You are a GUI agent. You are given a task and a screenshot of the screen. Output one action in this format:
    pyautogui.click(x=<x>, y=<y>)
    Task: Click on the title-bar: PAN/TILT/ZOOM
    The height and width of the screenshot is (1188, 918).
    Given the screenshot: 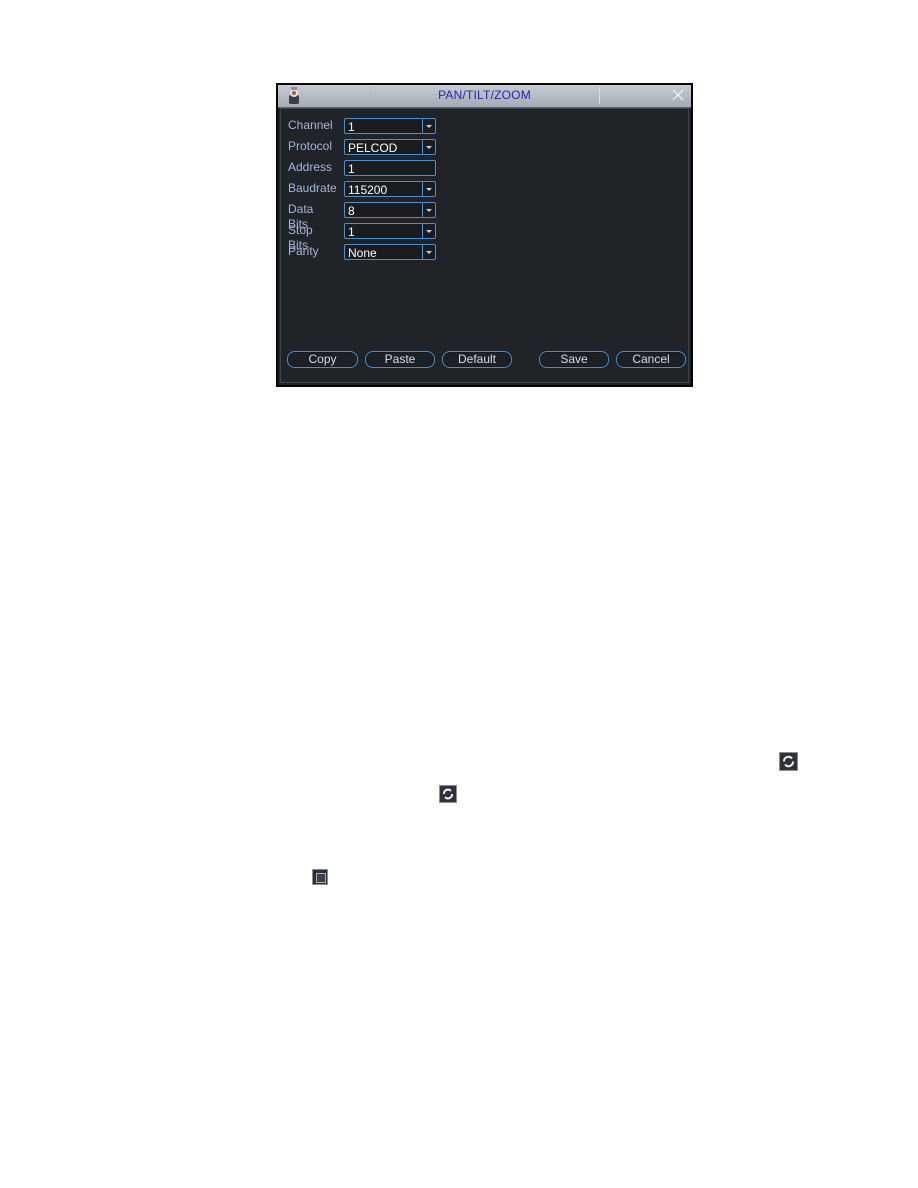 What is the action you would take?
    pyautogui.click(x=484, y=96)
    